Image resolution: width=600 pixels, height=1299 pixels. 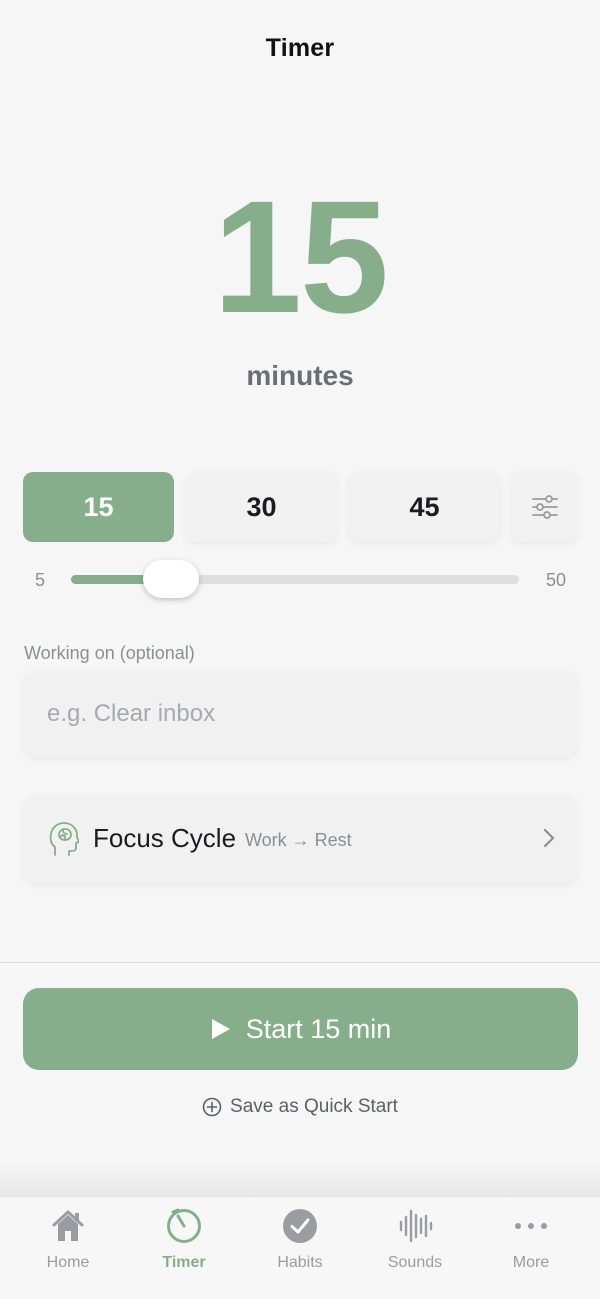 What do you see at coordinates (300, 1178) in the screenshot?
I see `tab-bar-shadow` at bounding box center [300, 1178].